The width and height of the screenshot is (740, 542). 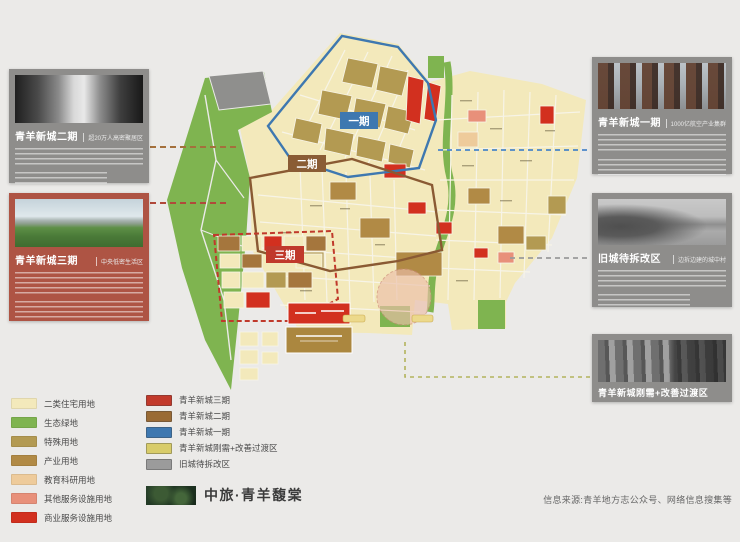 What do you see at coordinates (205, 416) in the screenshot?
I see `legend-label: 青羊新城二期` at bounding box center [205, 416].